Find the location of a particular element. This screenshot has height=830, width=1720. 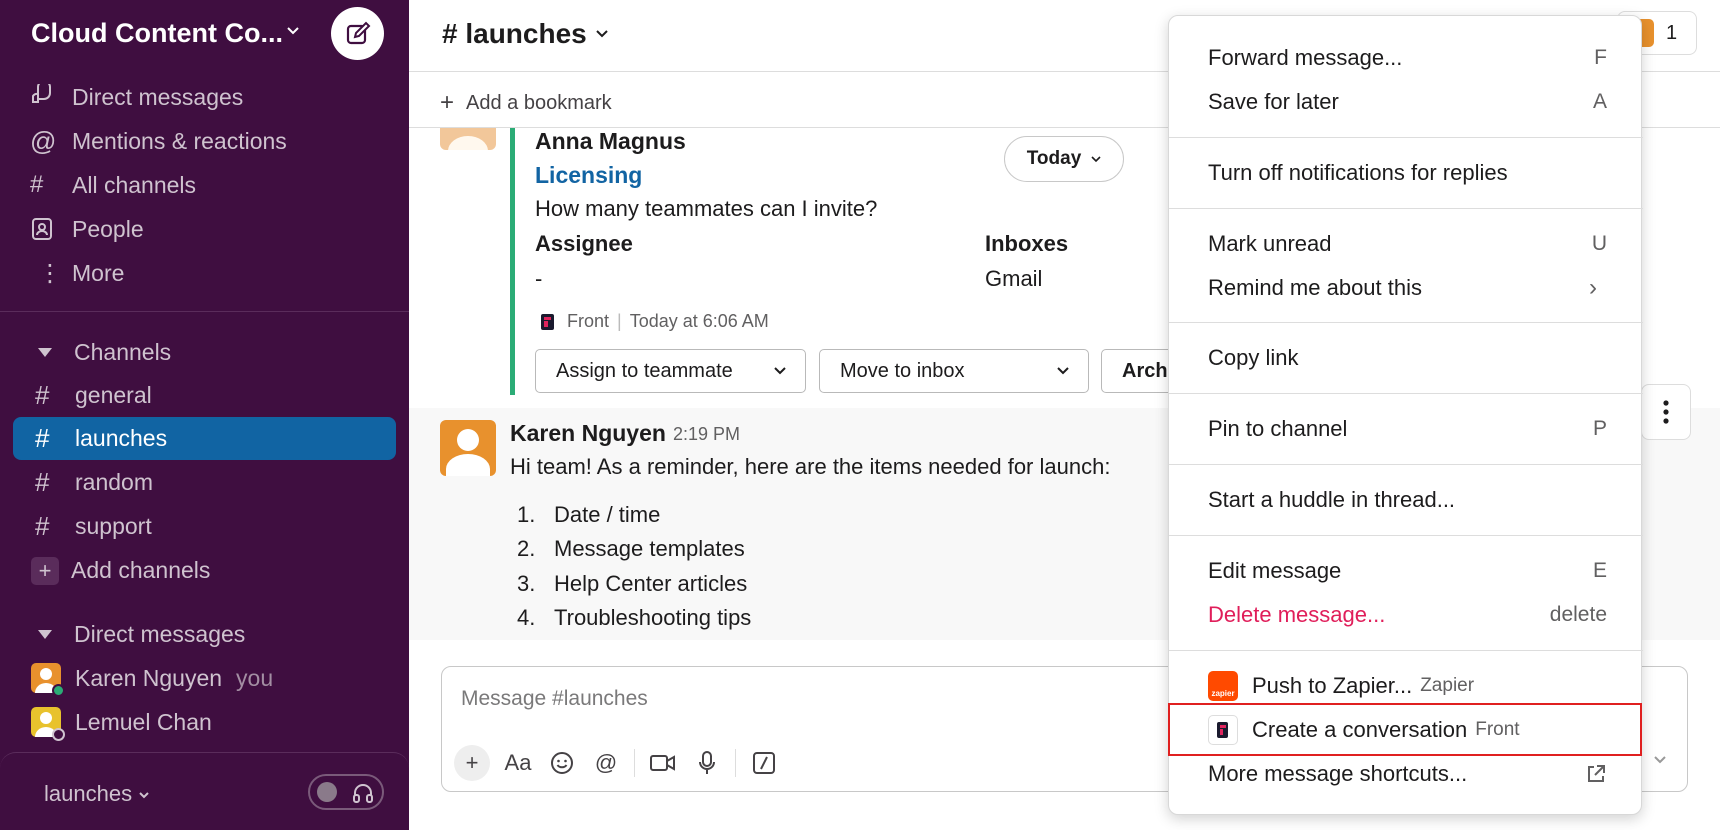

menu-edit-message: Edit message E is located at coordinates (1406, 571).